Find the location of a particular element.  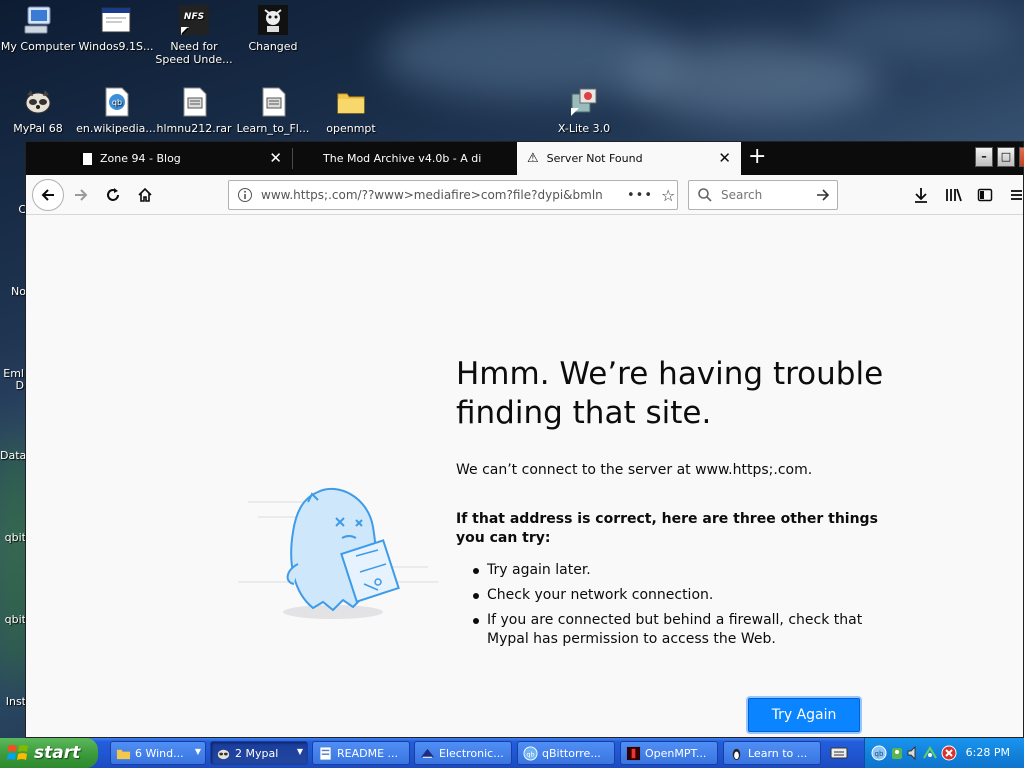

warning-icon: ⚠ is located at coordinates (533, 158).